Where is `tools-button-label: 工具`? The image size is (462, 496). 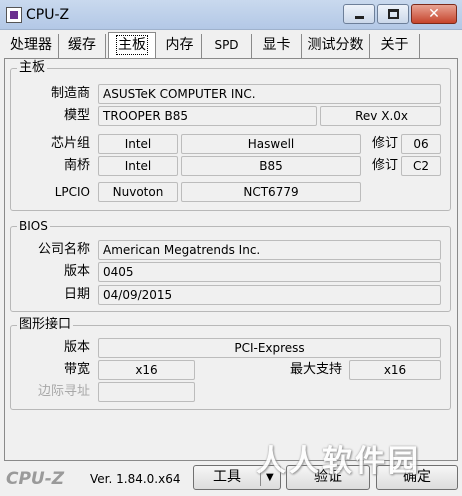
tools-button-label: 工具 is located at coordinates (227, 477).